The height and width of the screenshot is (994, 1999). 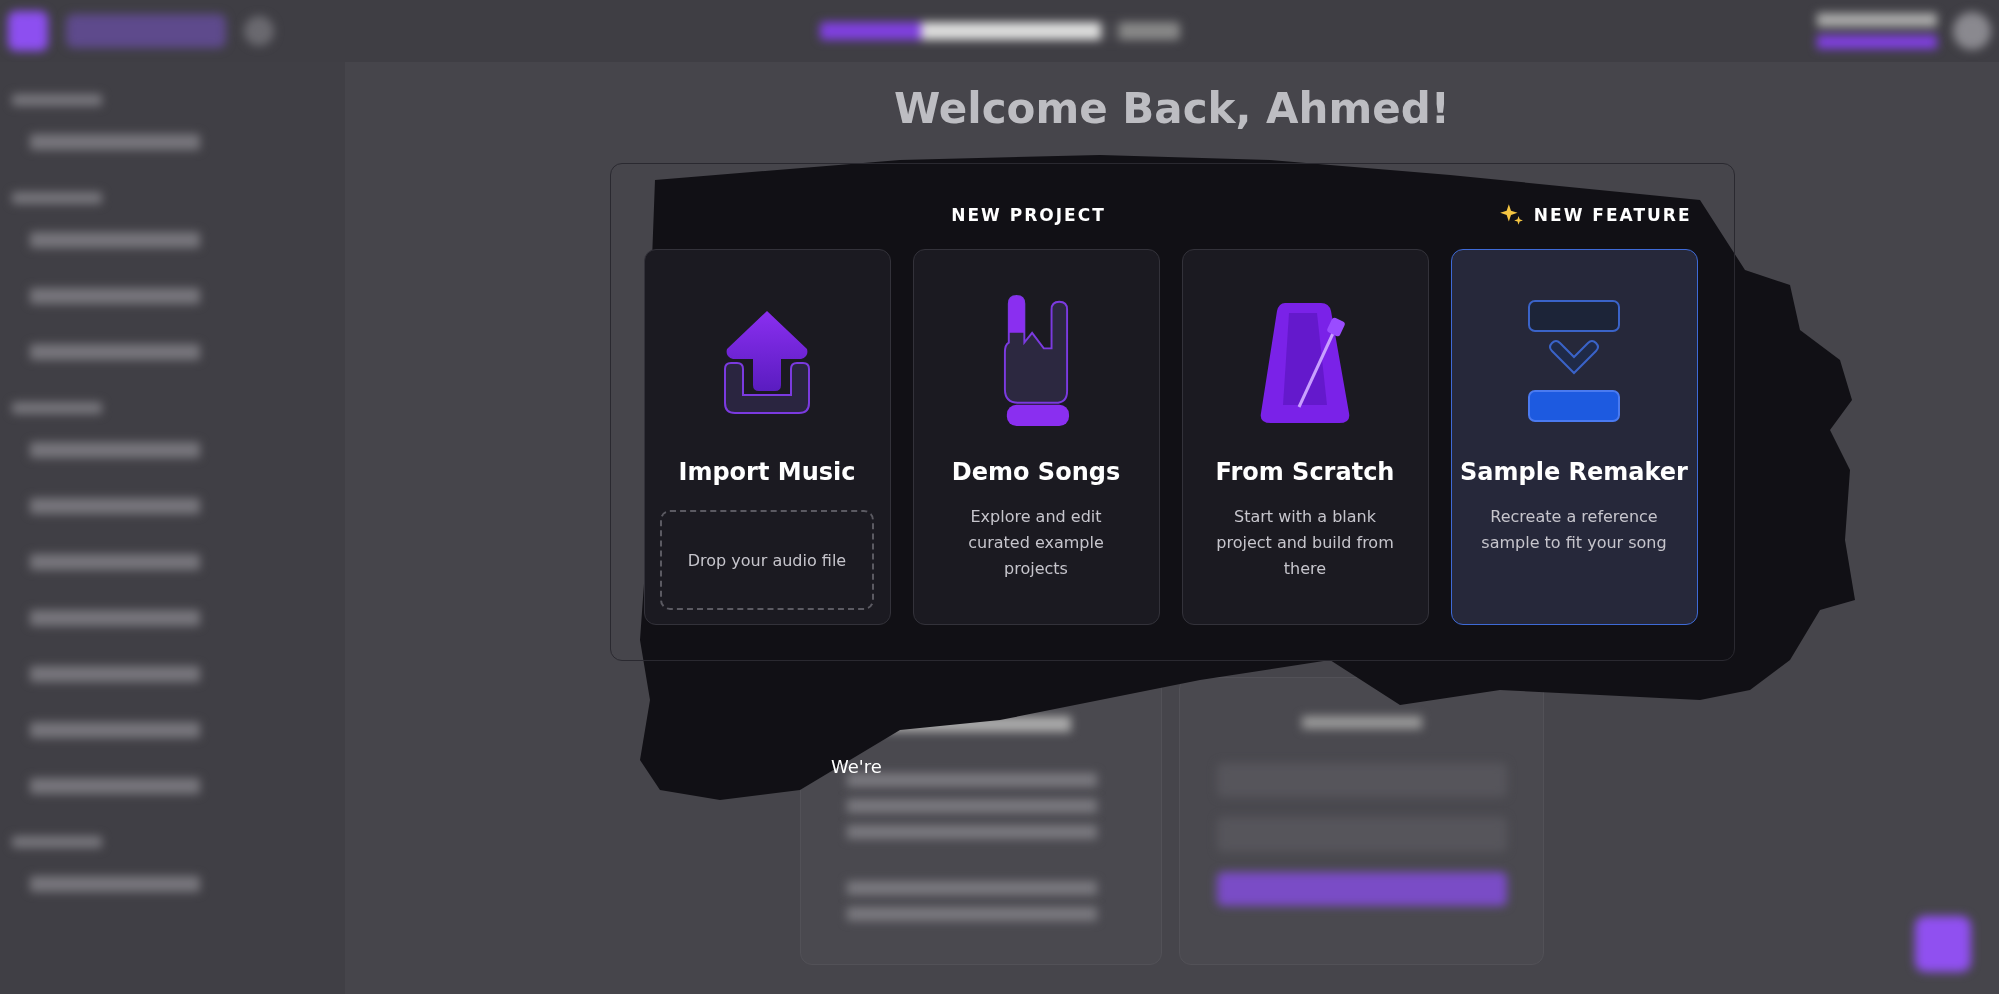 I want to click on card-title: Import Music, so click(x=767, y=472).